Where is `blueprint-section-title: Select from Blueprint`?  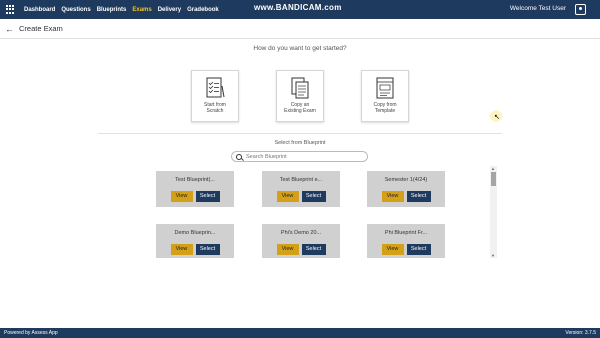
blueprint-section-title: Select from Blueprint is located at coordinates (300, 143).